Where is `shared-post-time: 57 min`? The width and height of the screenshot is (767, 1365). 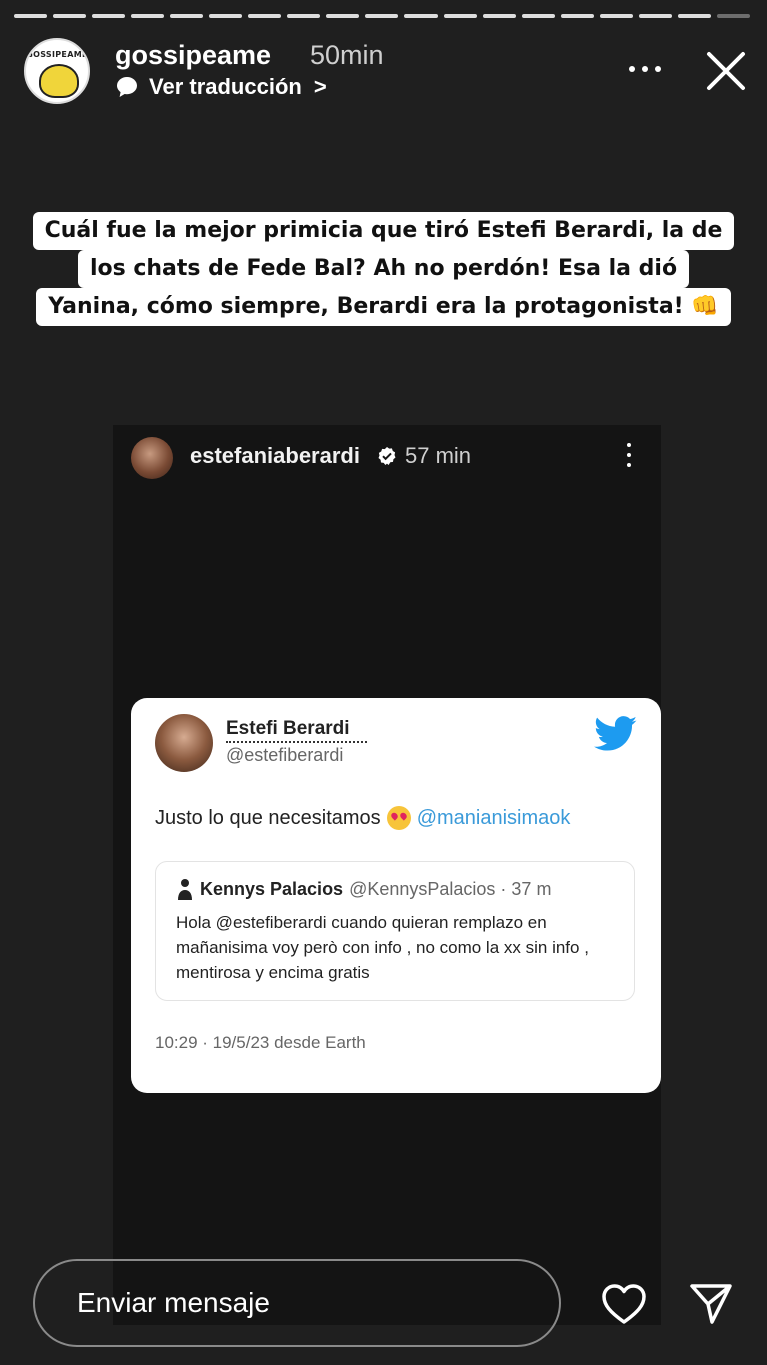
shared-post-time: 57 min is located at coordinates (438, 455).